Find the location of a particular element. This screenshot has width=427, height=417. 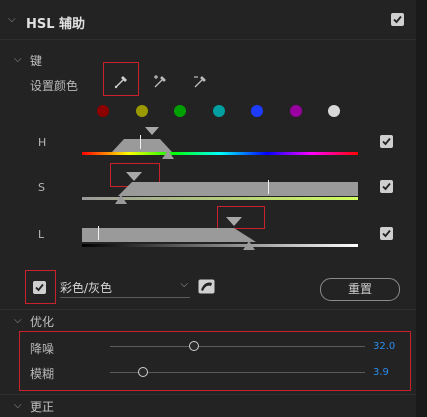

eyedropper-add-icon is located at coordinates (160, 84).